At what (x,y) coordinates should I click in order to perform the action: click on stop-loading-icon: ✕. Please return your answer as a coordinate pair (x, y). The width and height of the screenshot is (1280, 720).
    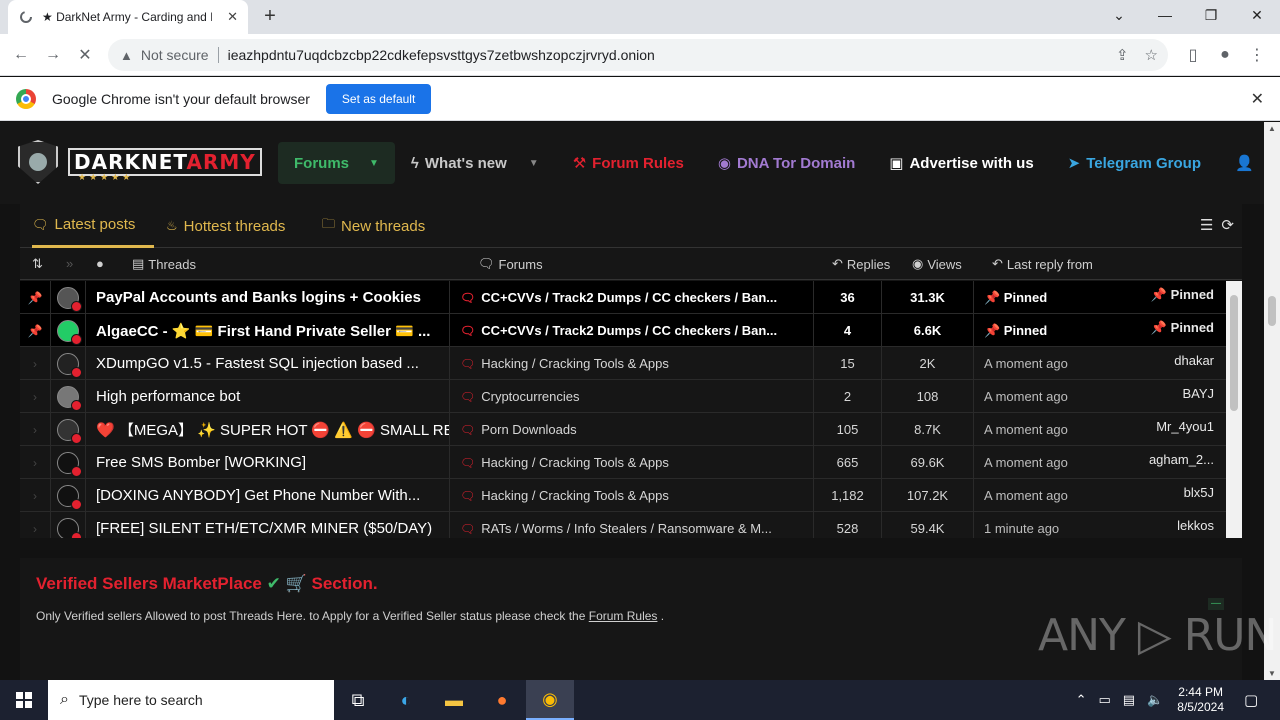
    Looking at the image, I should click on (85, 55).